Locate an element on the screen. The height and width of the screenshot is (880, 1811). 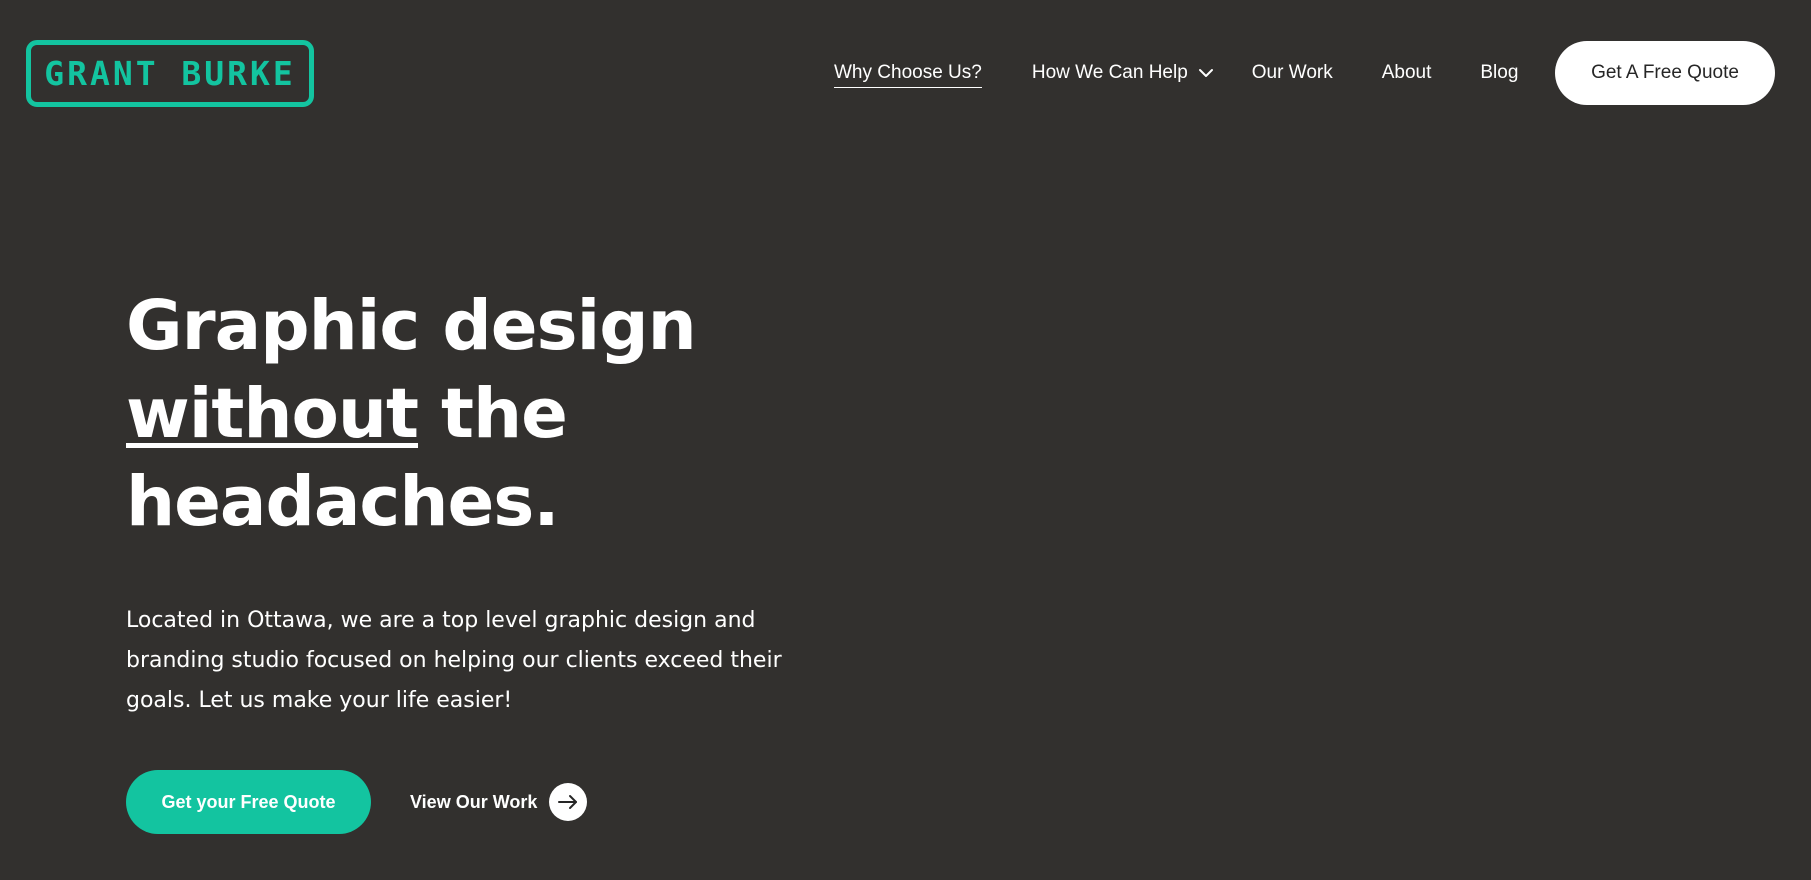
hero-title-line2-rest: the is located at coordinates (493, 414).